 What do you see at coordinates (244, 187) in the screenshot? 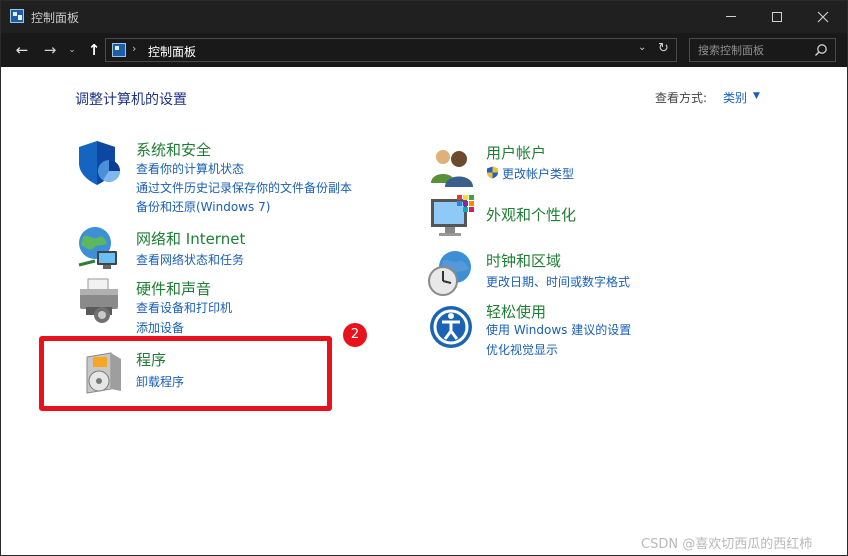
I see `link-file-history-backup: 通过文件历史记录保存你的文件备份副本` at bounding box center [244, 187].